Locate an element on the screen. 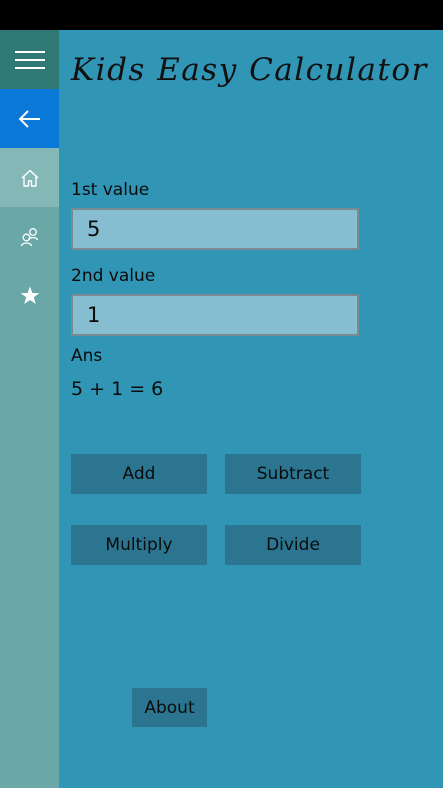  first-value-label: 1st value is located at coordinates (110, 190).